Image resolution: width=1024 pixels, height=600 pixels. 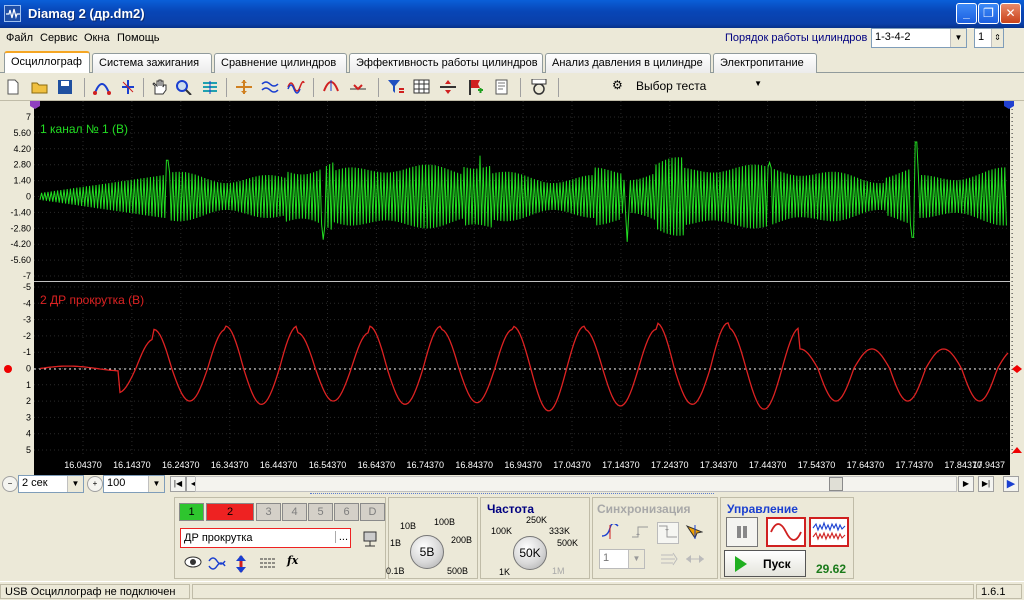 I want to click on start-button: Пуск, so click(x=765, y=563).